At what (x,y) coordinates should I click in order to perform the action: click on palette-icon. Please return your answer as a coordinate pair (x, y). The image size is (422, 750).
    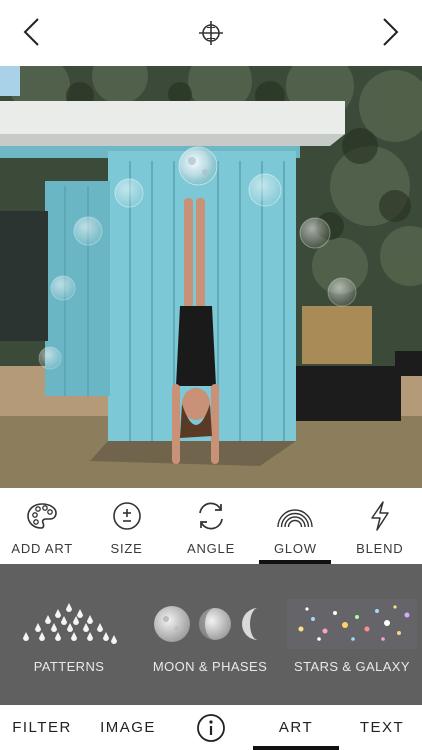
    Looking at the image, I should click on (42, 516).